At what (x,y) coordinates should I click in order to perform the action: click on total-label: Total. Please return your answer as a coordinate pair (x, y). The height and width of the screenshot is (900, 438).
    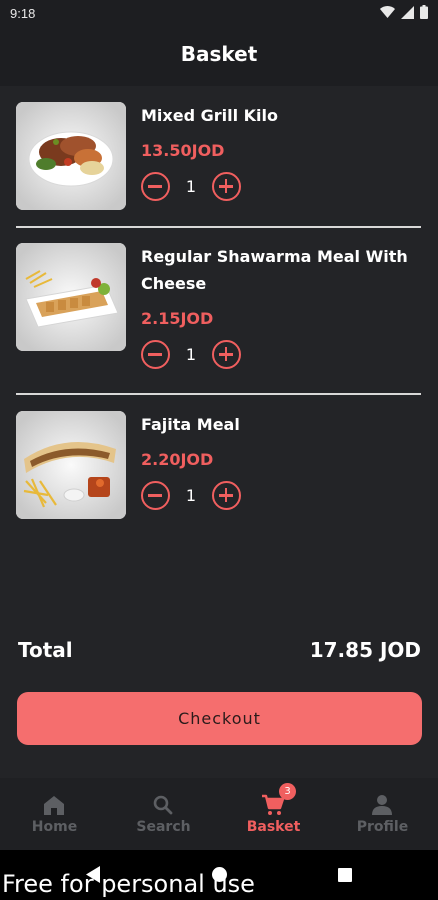
    Looking at the image, I should click on (45, 650).